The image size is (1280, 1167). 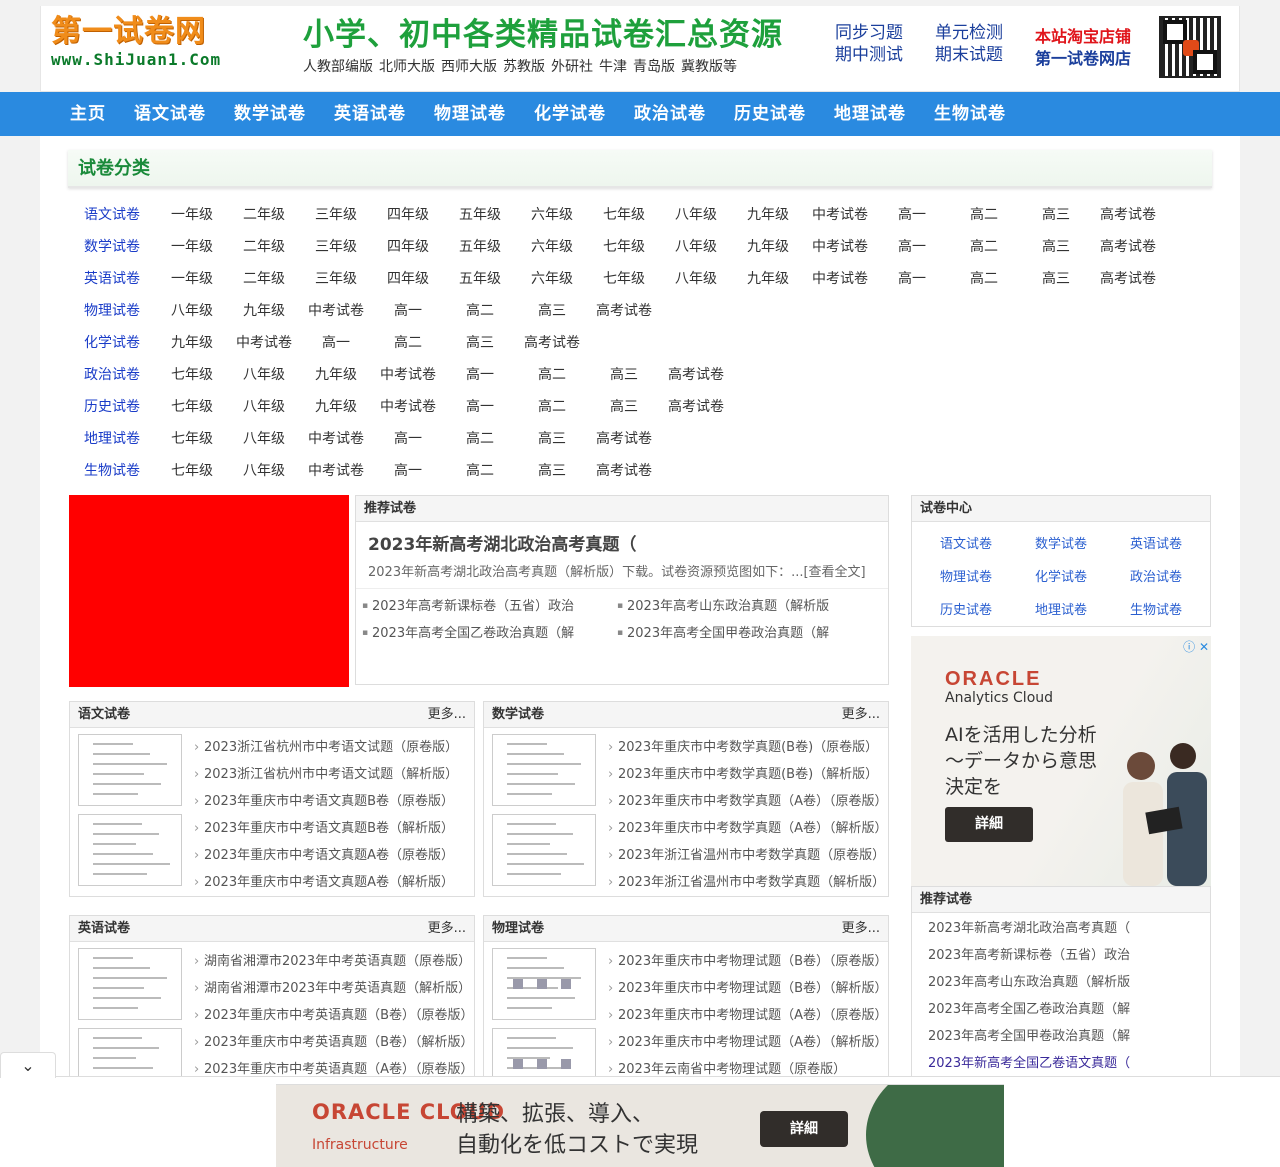 What do you see at coordinates (370, 114) in the screenshot?
I see `nav-item: 英语试卷` at bounding box center [370, 114].